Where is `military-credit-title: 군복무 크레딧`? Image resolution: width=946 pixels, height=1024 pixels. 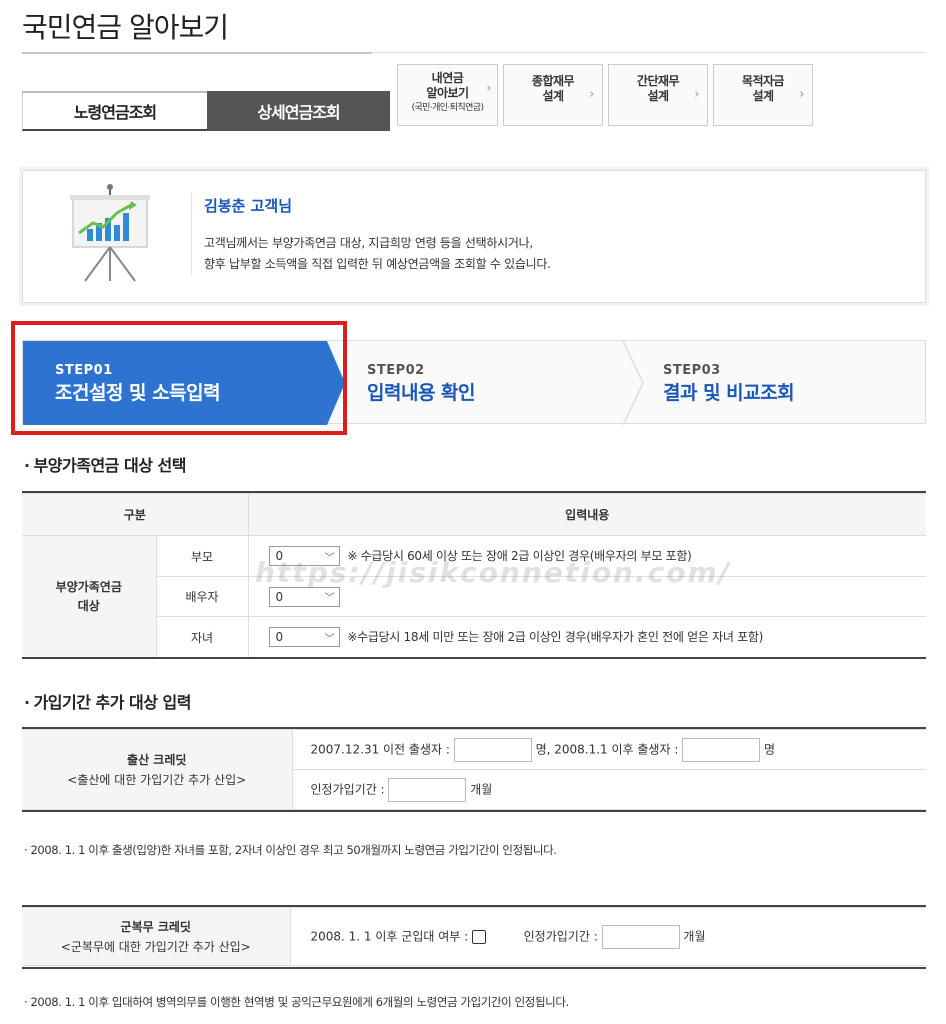 military-credit-title: 군복무 크레딧 is located at coordinates (155, 926).